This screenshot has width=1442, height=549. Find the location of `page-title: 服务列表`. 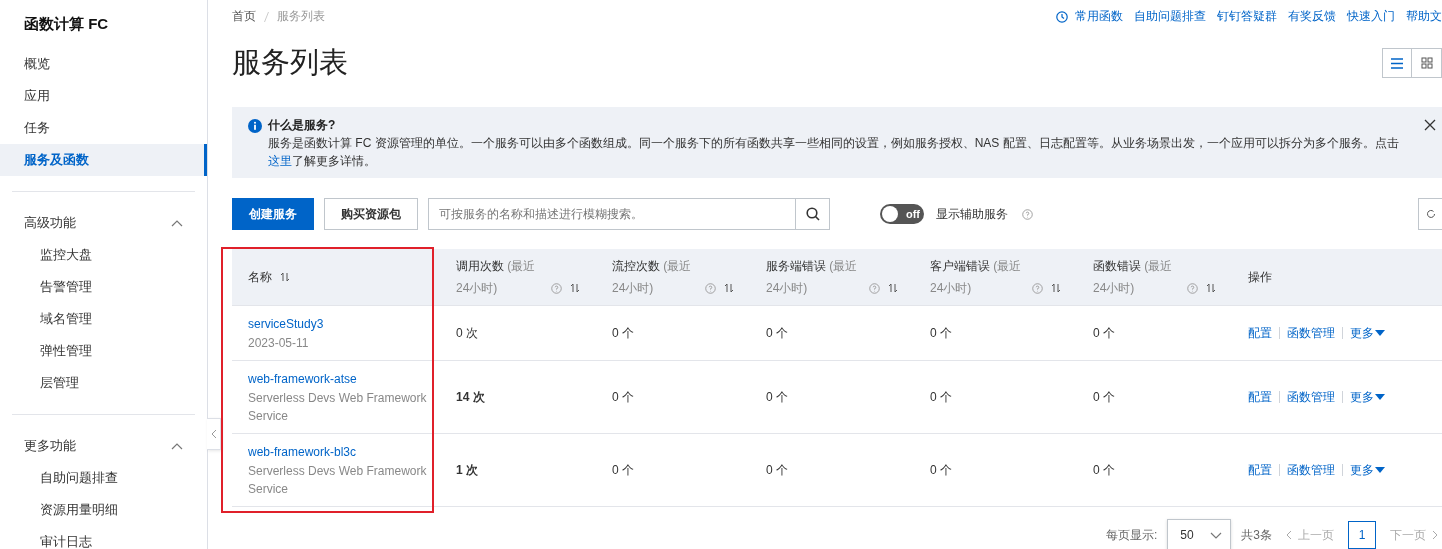

page-title: 服务列表 is located at coordinates (290, 62).